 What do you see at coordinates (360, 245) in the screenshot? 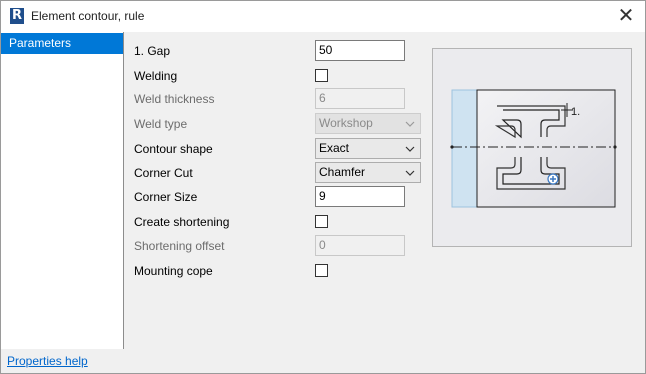
I see `shortening-offset-input: 0` at bounding box center [360, 245].